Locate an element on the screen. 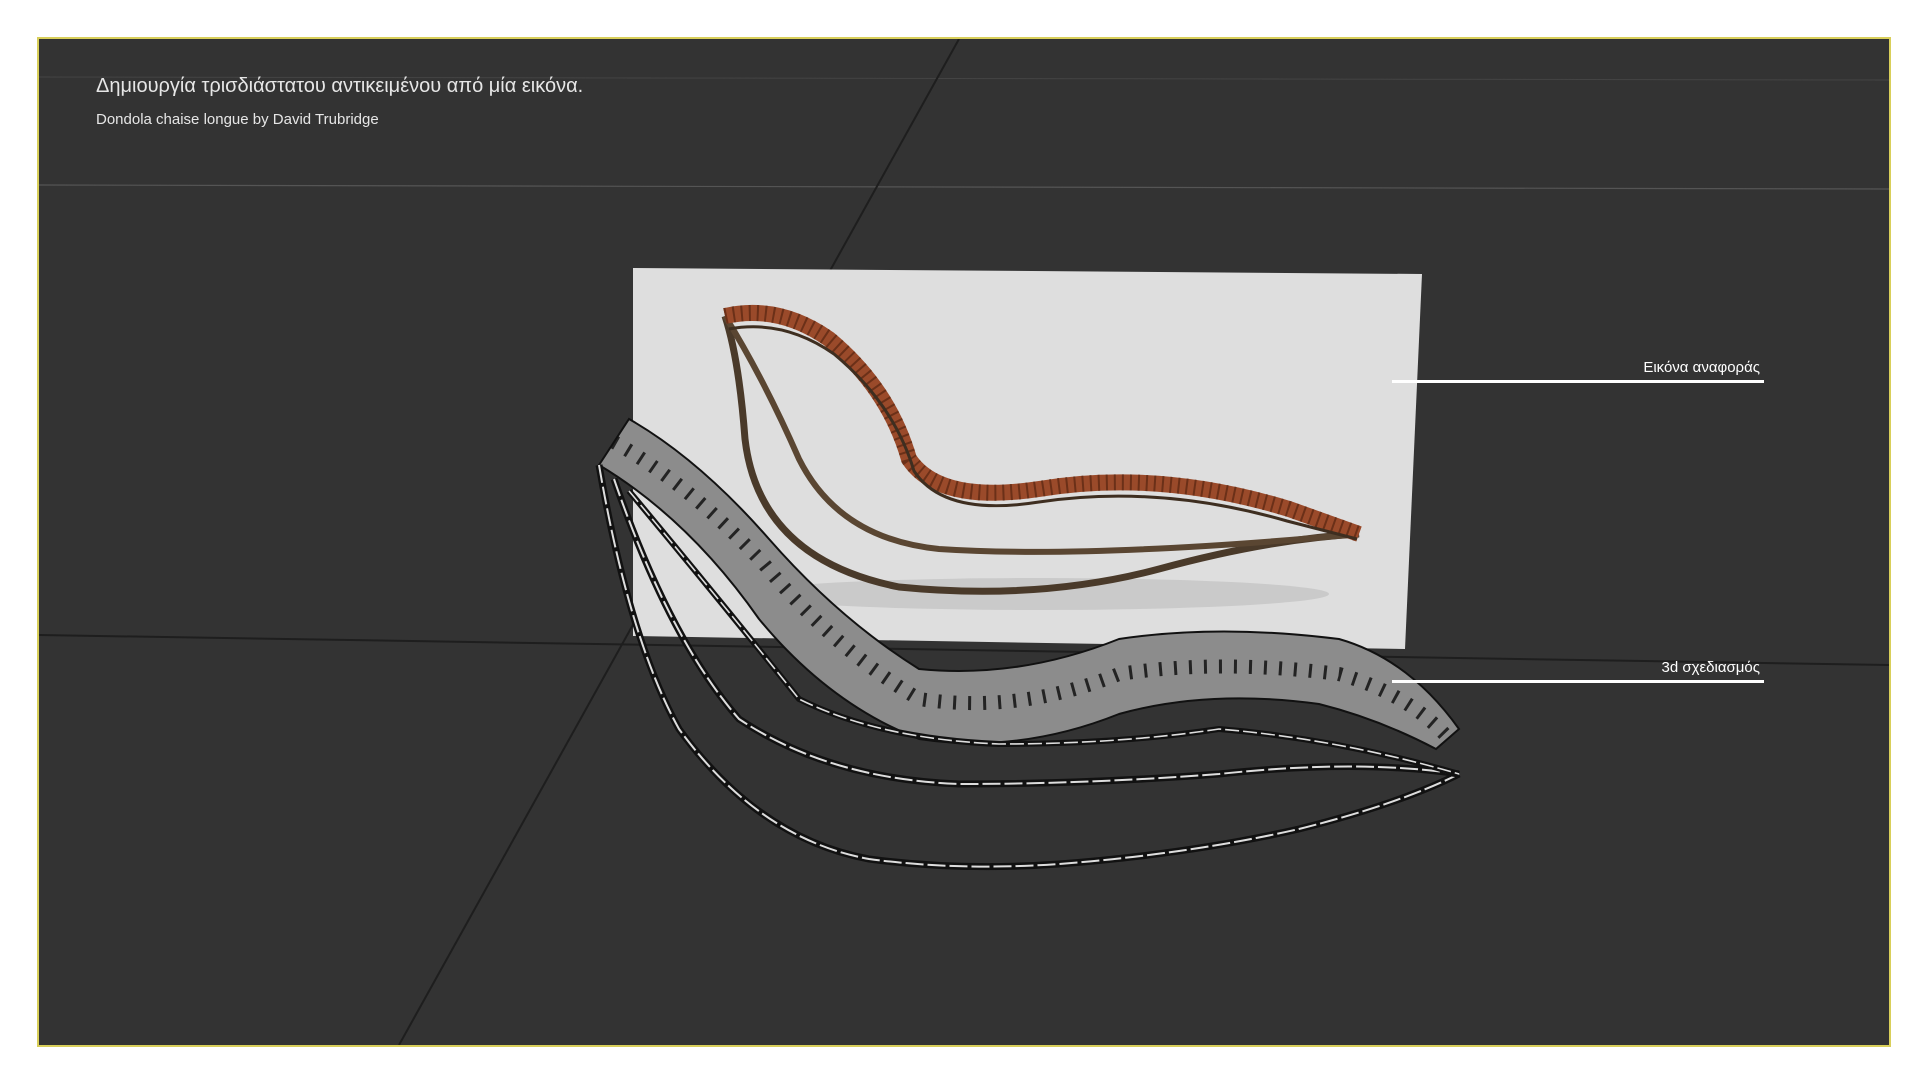  reference-leader-line is located at coordinates (1578, 381).